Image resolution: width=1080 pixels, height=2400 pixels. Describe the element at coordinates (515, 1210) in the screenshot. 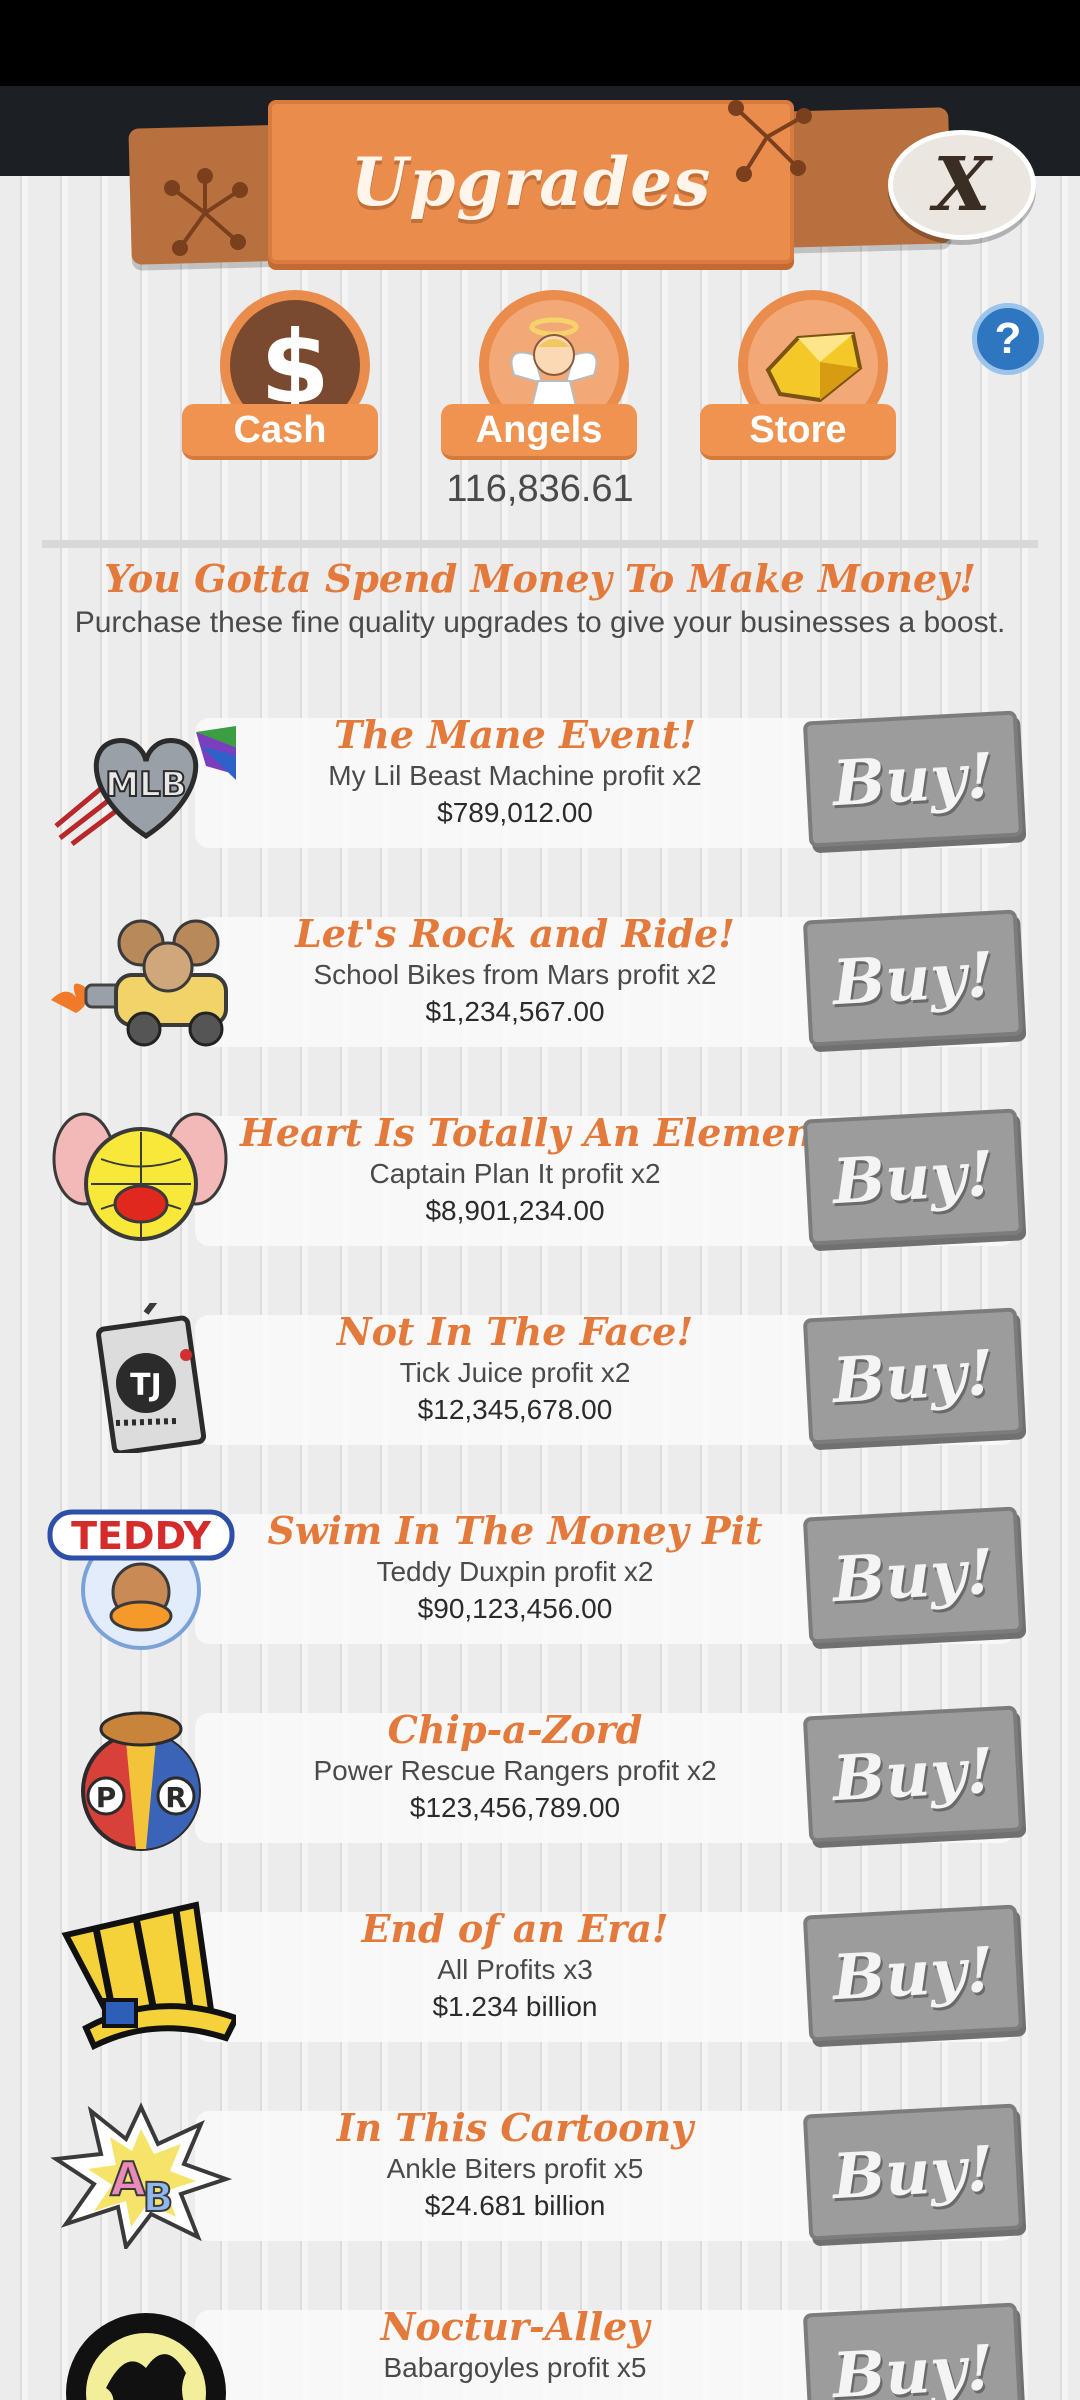

I see `upgrade-price: $8,901,234.00` at that location.